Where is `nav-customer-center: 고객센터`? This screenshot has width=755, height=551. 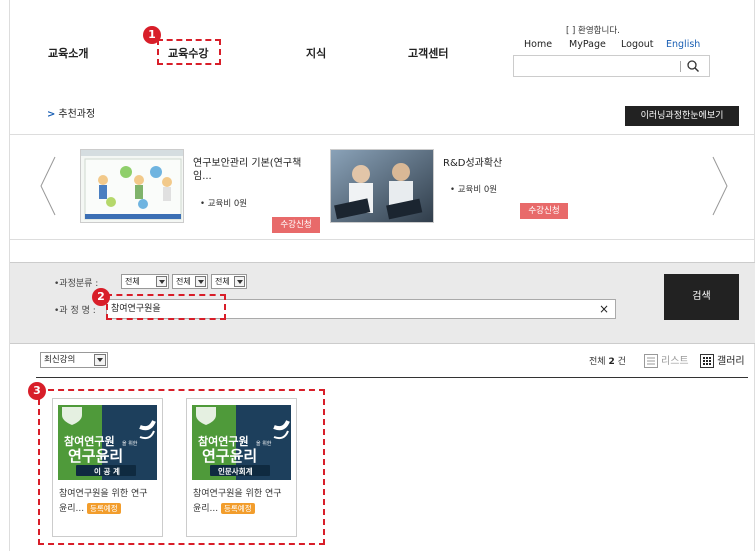
nav-customer-center: 고객센터 is located at coordinates (428, 53).